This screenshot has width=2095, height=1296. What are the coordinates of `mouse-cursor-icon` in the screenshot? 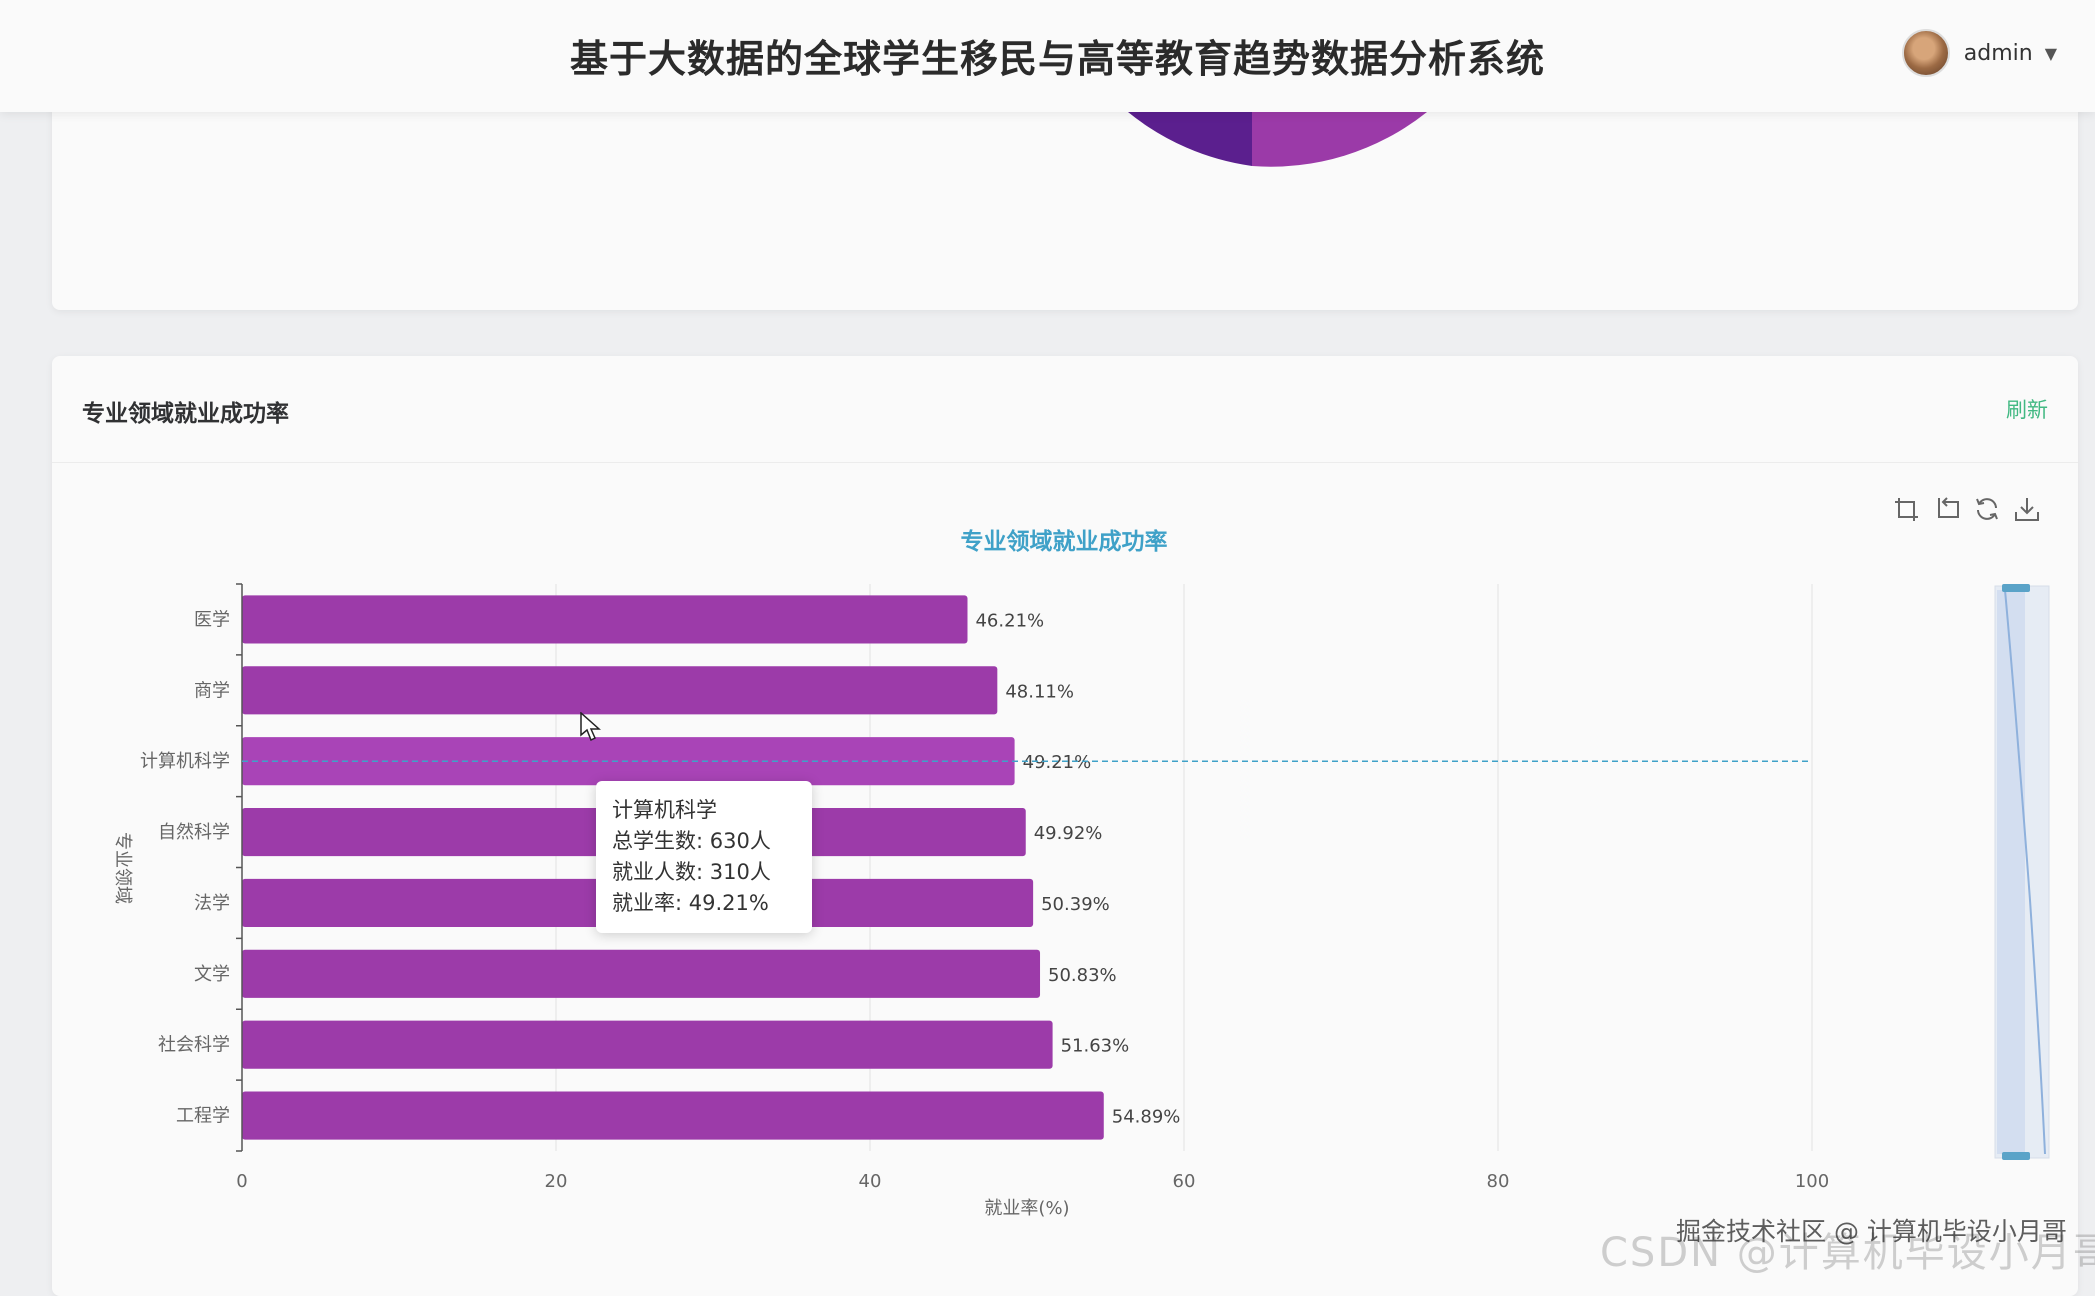 It's located at (590, 727).